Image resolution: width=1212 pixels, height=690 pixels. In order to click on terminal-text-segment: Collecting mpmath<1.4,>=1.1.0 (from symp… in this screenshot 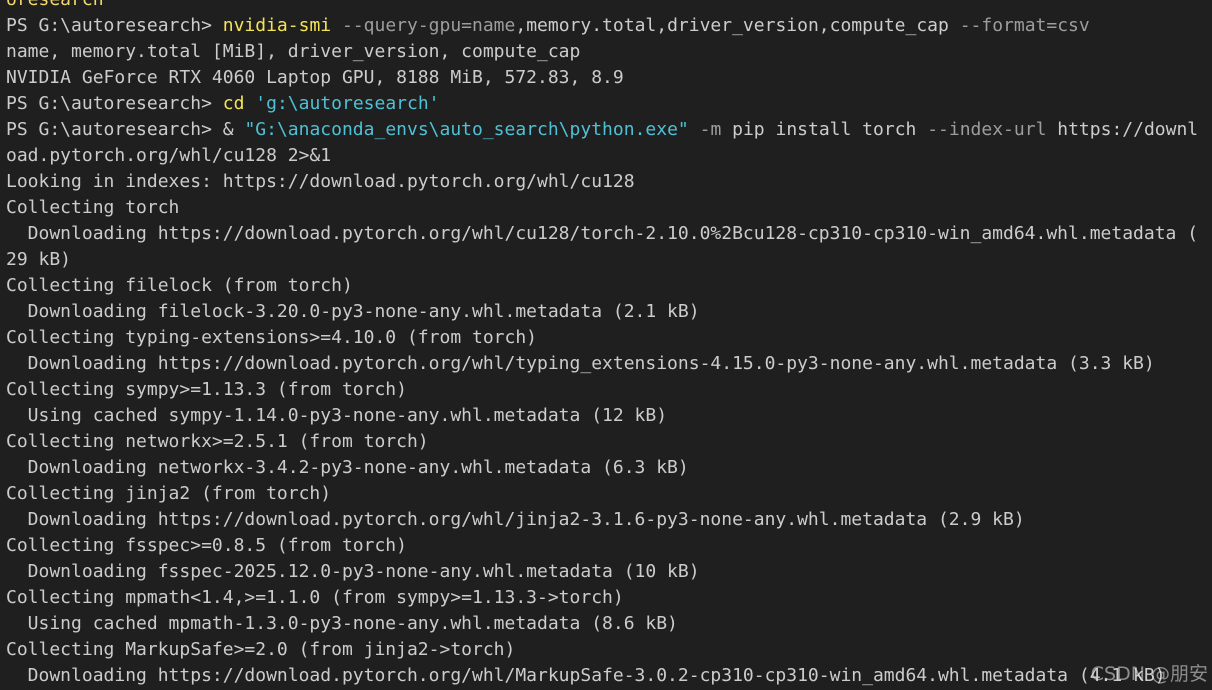, I will do `click(315, 597)`.